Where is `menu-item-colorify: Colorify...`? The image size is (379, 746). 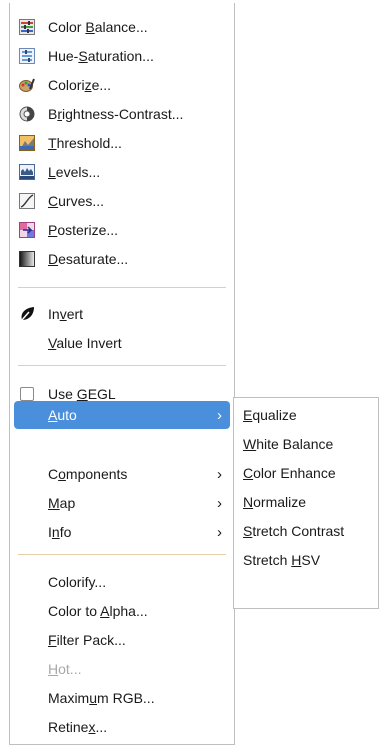 menu-item-colorify: Colorify... is located at coordinates (122, 582).